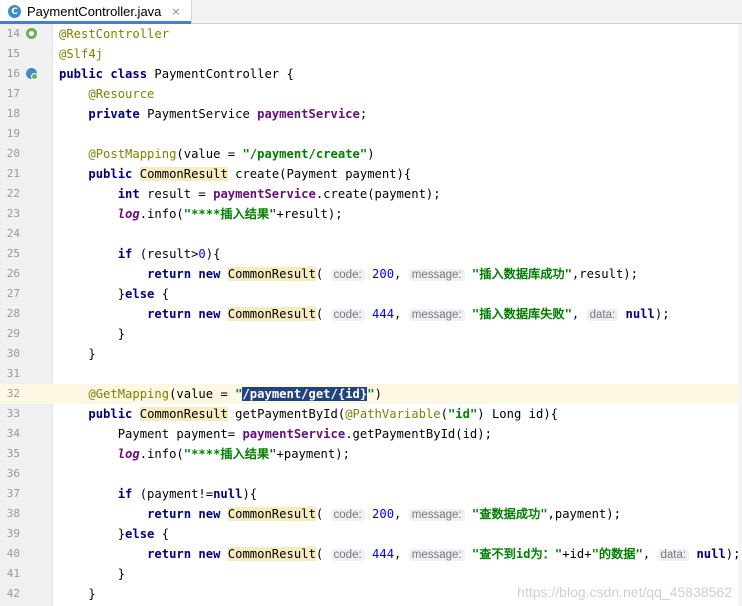 This screenshot has height=606, width=742. I want to click on line-number: 41, so click(13, 573).